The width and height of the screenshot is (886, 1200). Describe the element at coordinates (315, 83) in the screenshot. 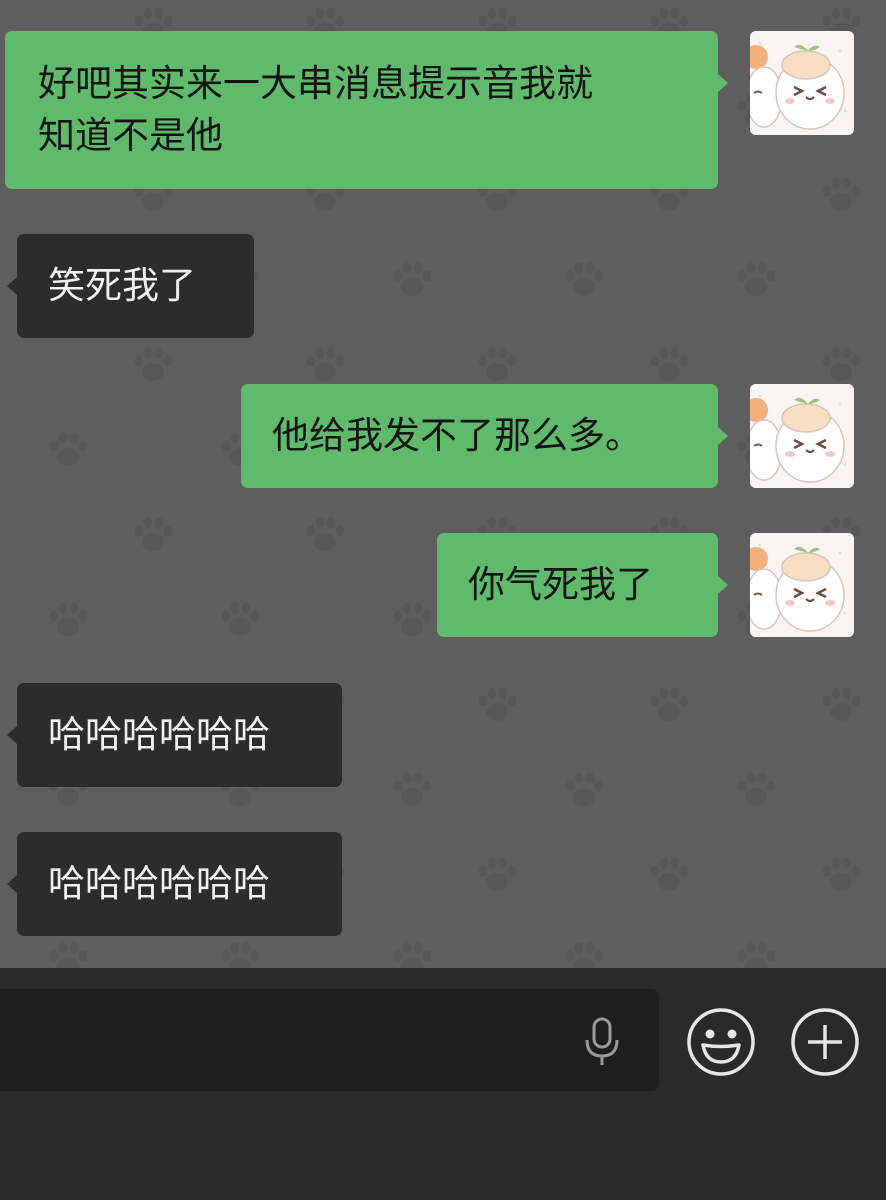

I see `message-text-line: 好吧其实来一大串消息提示音我就` at that location.